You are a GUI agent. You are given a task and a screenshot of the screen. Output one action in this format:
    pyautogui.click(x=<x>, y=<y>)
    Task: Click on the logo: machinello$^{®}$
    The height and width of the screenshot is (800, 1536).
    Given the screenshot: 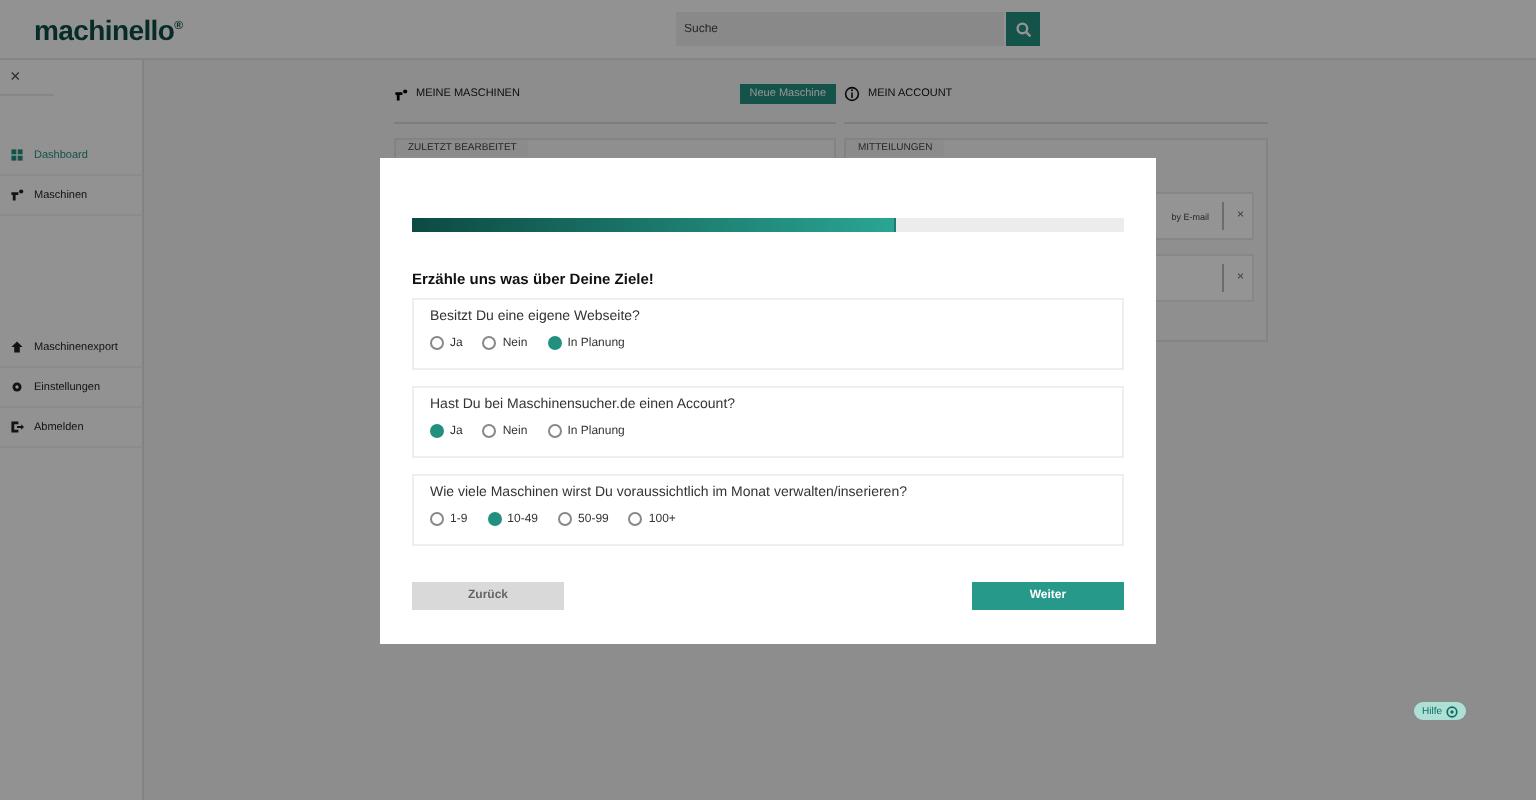 What is the action you would take?
    pyautogui.click(x=355, y=29)
    